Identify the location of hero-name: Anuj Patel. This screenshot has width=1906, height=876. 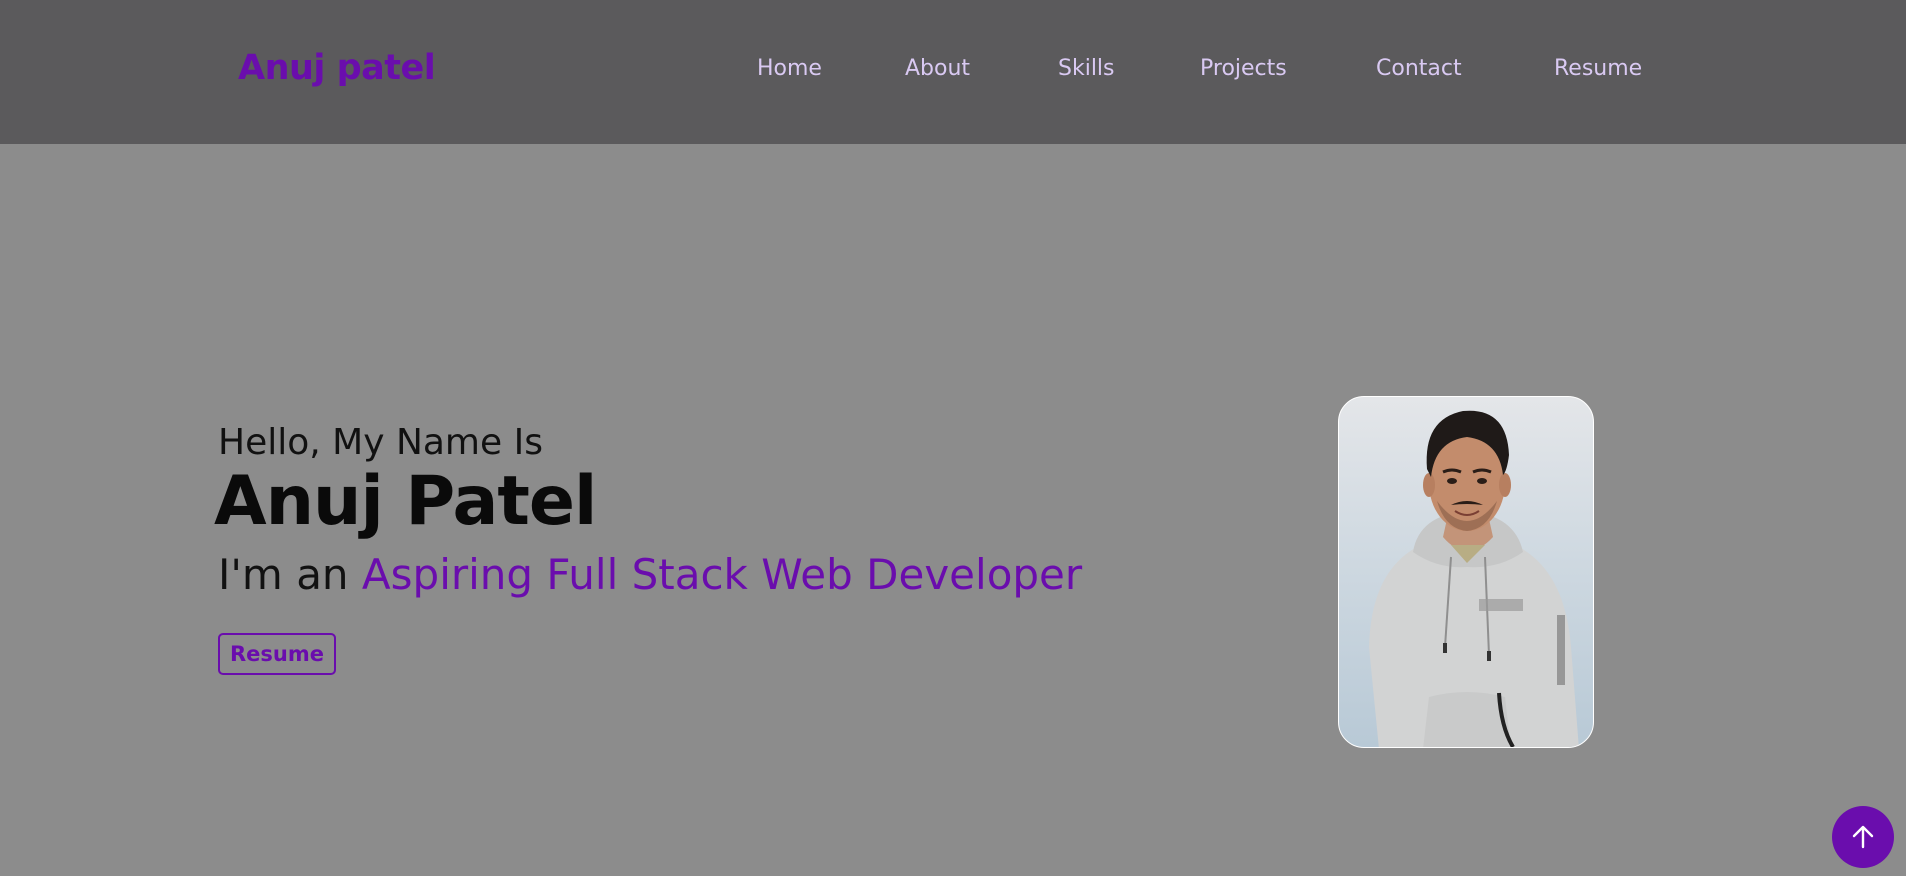
(405, 501).